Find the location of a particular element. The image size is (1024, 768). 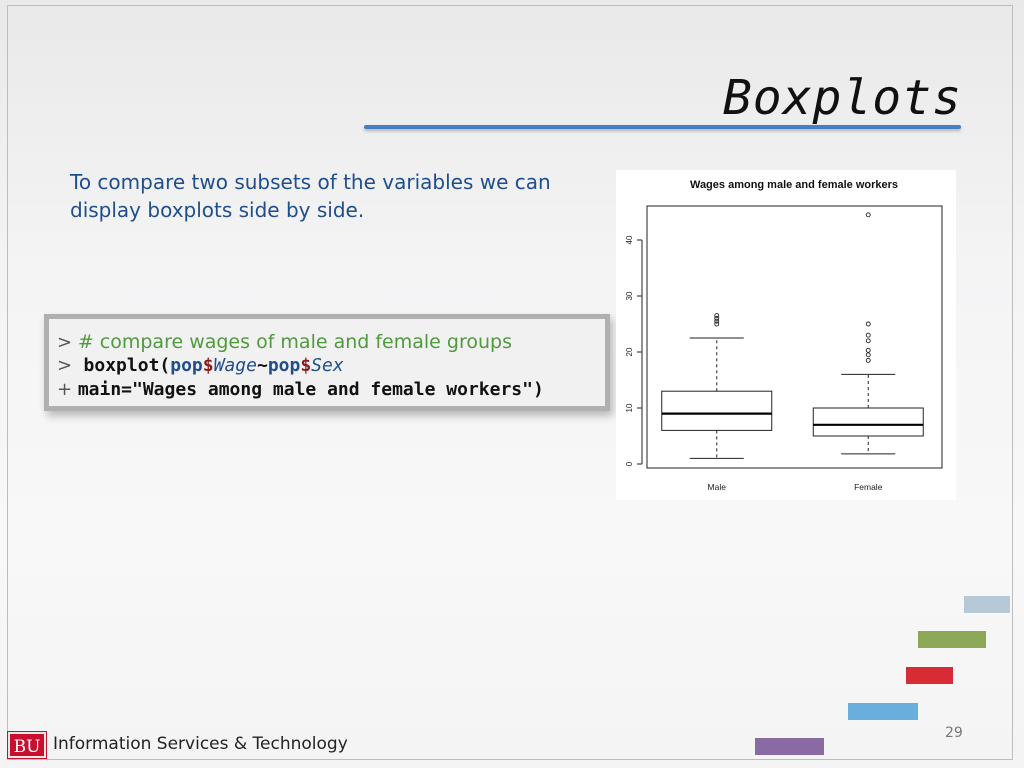

y-tick-label: 30 is located at coordinates (629, 295).